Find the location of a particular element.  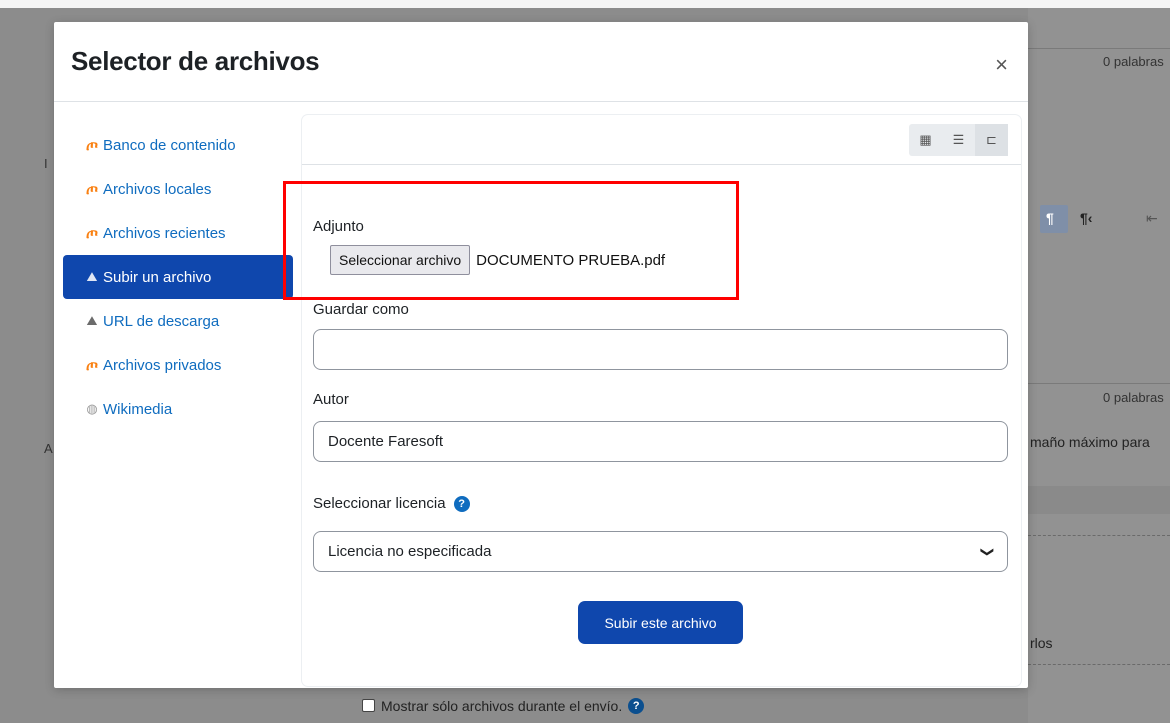

repository-url-download: ⛰ URL de descarga is located at coordinates (178, 321).